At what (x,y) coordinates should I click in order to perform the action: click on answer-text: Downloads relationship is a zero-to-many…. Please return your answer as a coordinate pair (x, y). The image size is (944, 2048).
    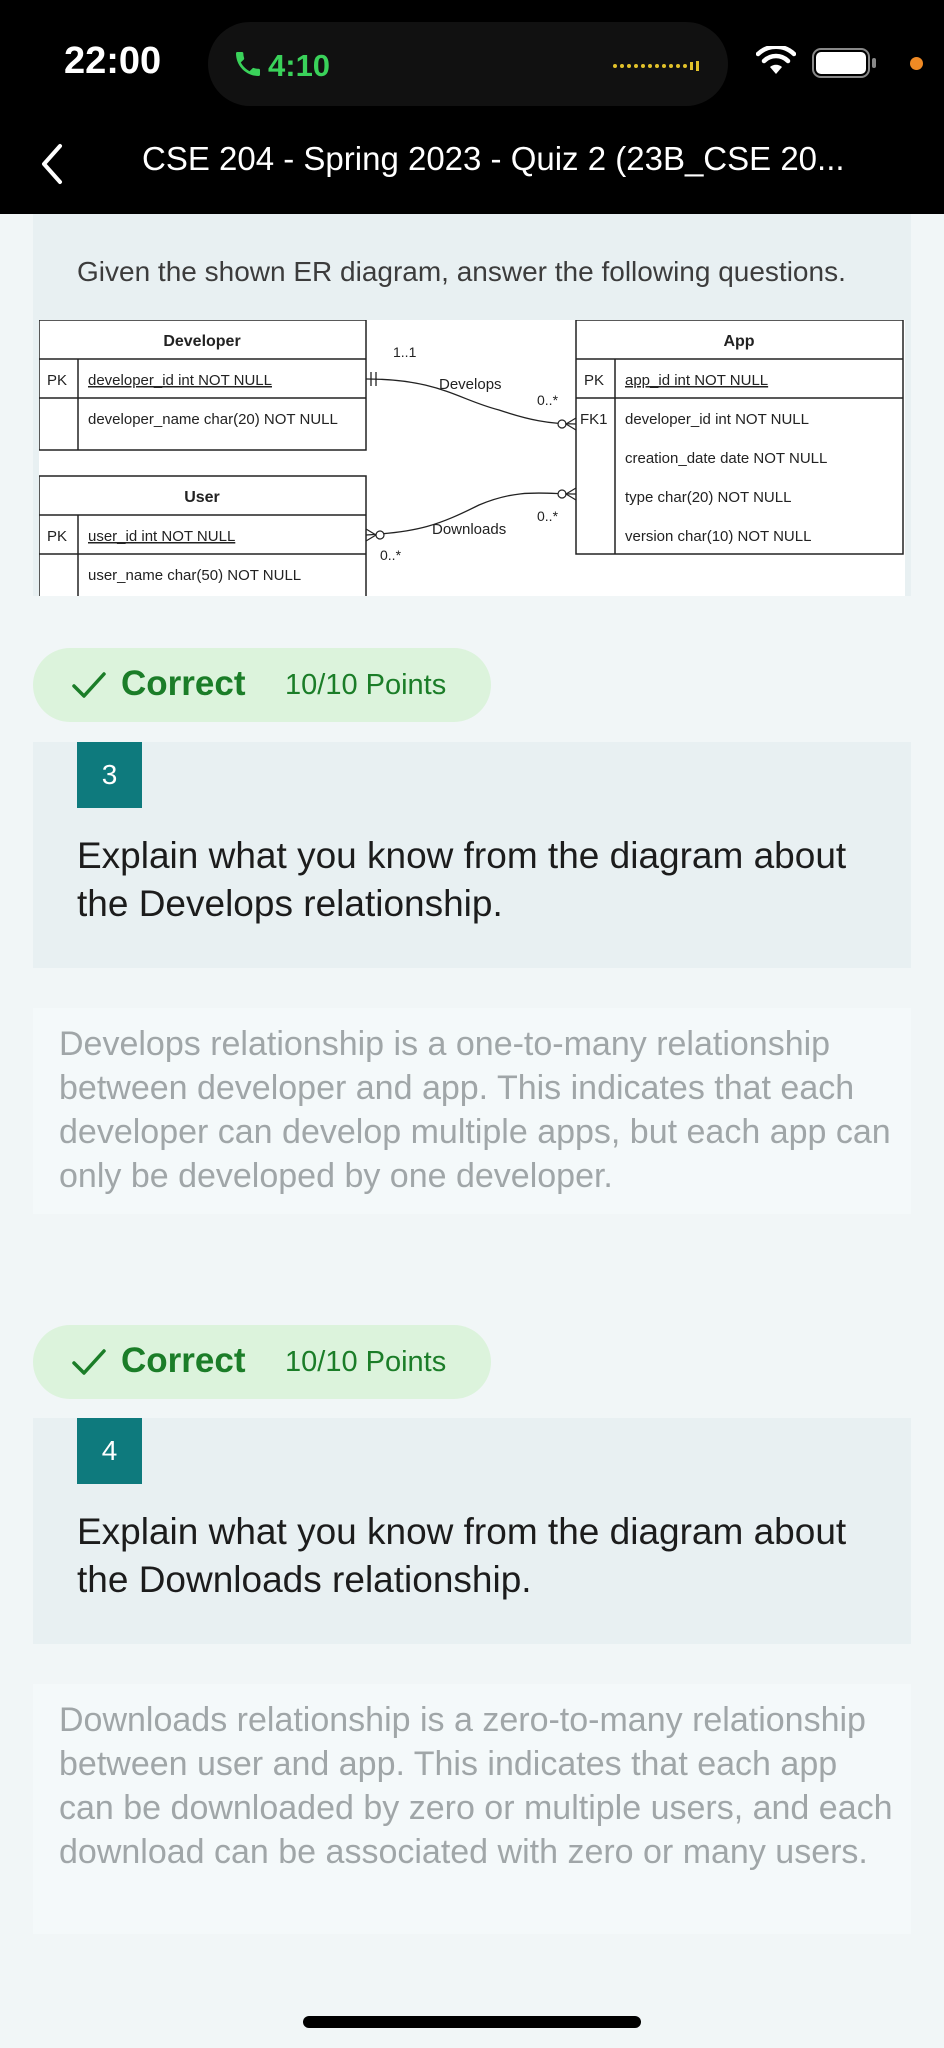
    Looking at the image, I should click on (476, 1786).